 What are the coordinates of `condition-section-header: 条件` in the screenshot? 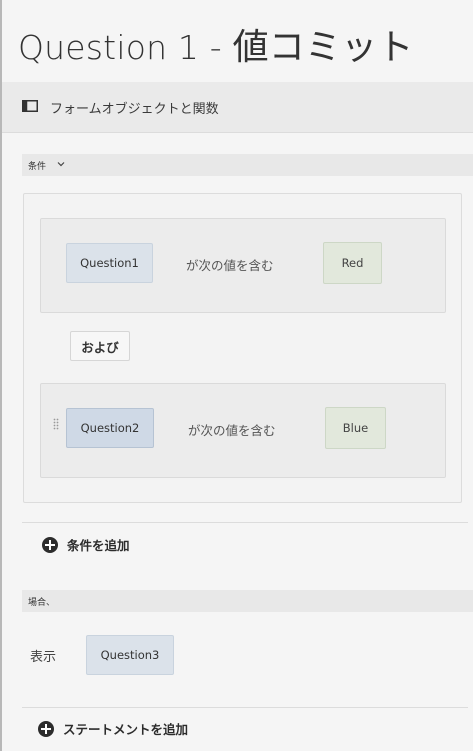 It's located at (247, 165).